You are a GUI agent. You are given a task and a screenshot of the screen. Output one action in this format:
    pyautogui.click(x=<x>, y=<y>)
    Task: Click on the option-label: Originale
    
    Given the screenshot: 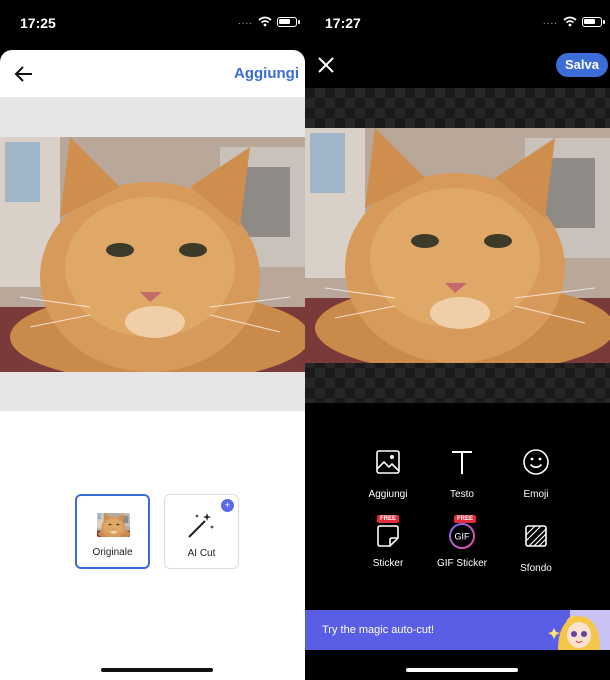 What is the action you would take?
    pyautogui.click(x=112, y=552)
    